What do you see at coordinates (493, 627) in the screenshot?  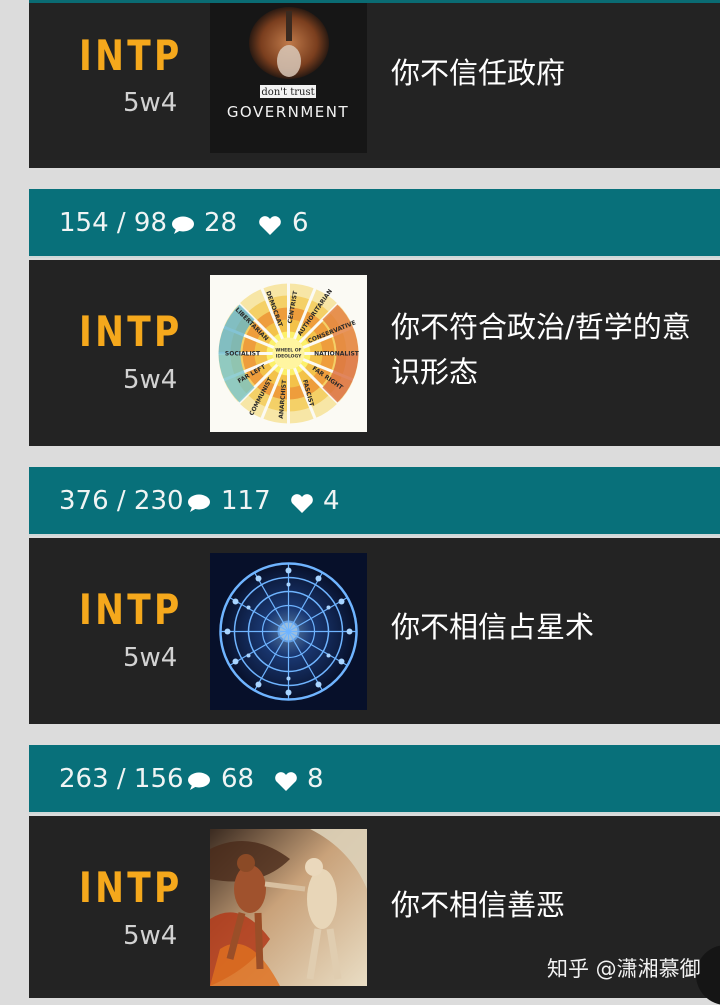 I see `post-caption: 你不相信占星术` at bounding box center [493, 627].